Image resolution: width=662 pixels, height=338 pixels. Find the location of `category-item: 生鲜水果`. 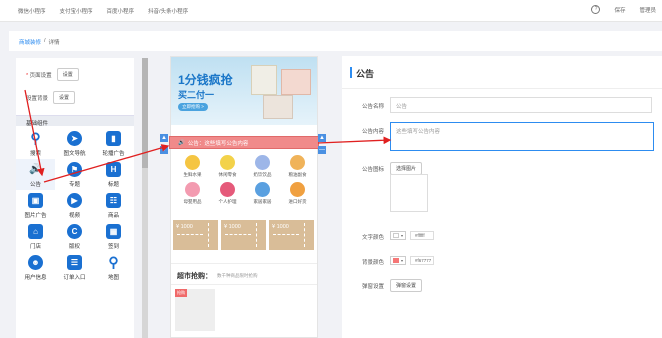

category-item: 生鲜水果 is located at coordinates (192, 166).